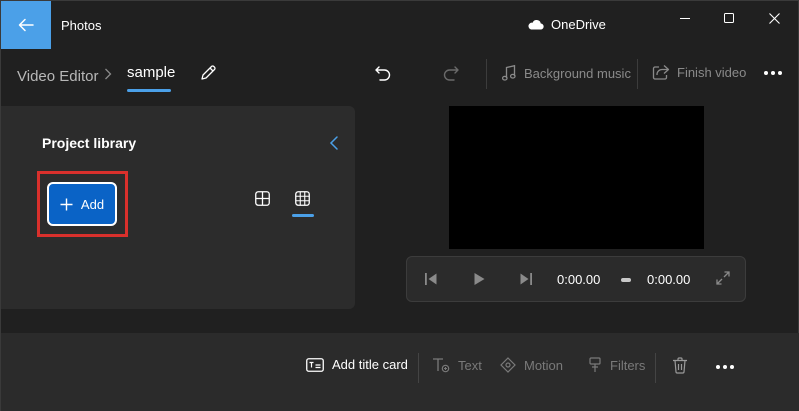  Describe the element at coordinates (680, 365) in the screenshot. I see `trash-icon` at that location.